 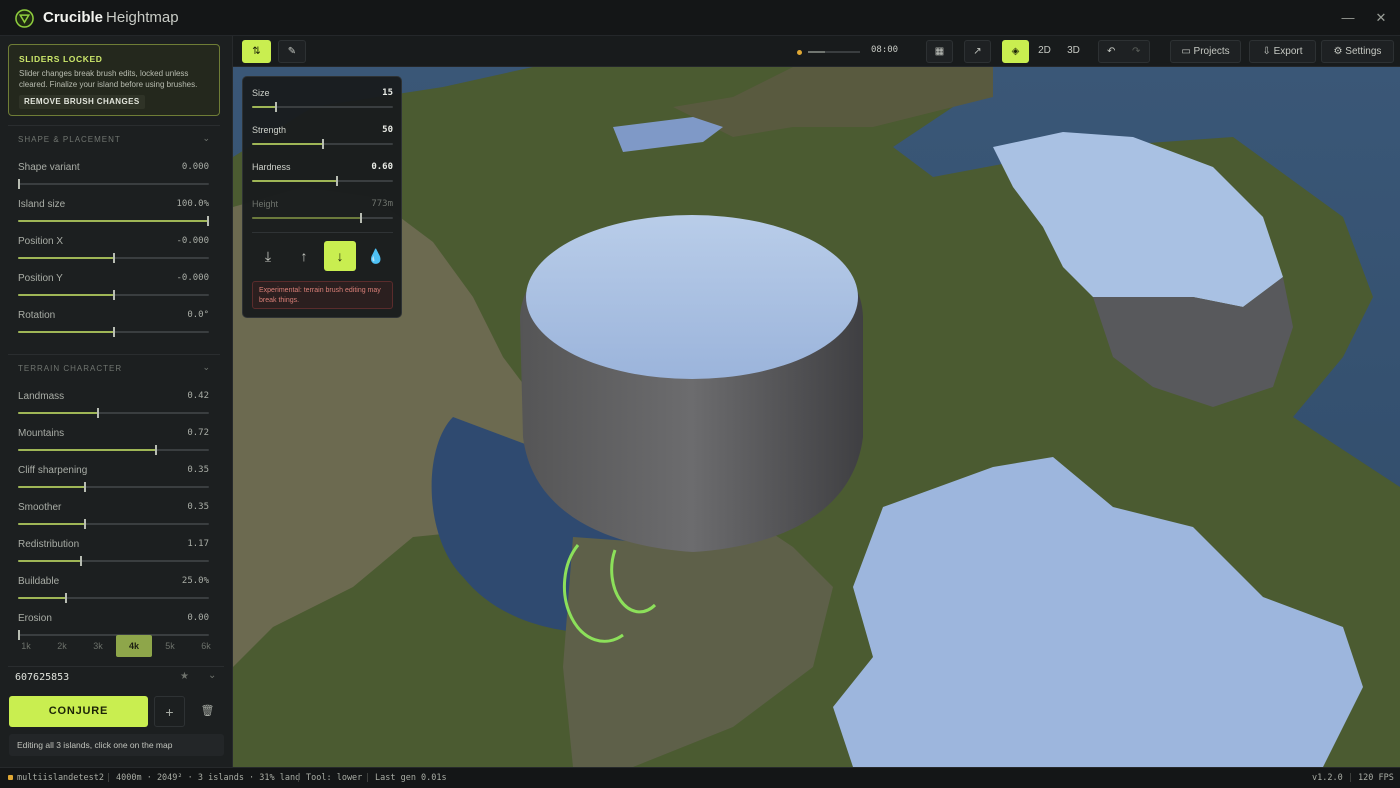 I want to click on param-size: Size 15, so click(x=322, y=103).